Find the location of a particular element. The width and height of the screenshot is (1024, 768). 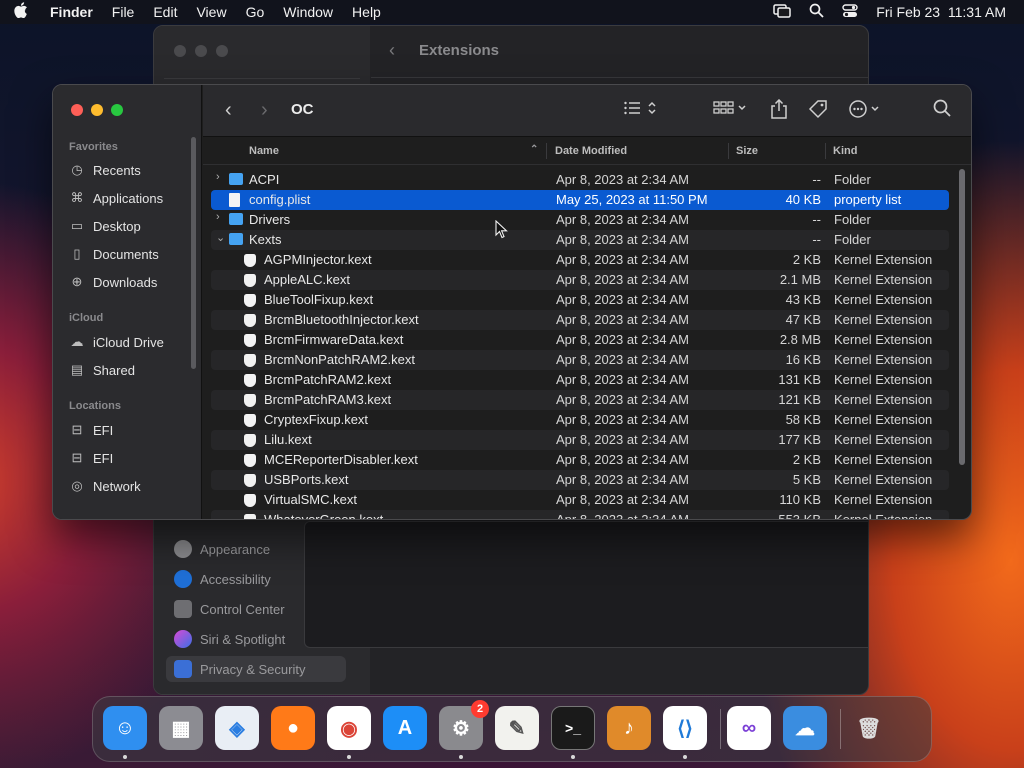

sidebar-item-desktop: ▭ Desktop is located at coordinates (129, 226).